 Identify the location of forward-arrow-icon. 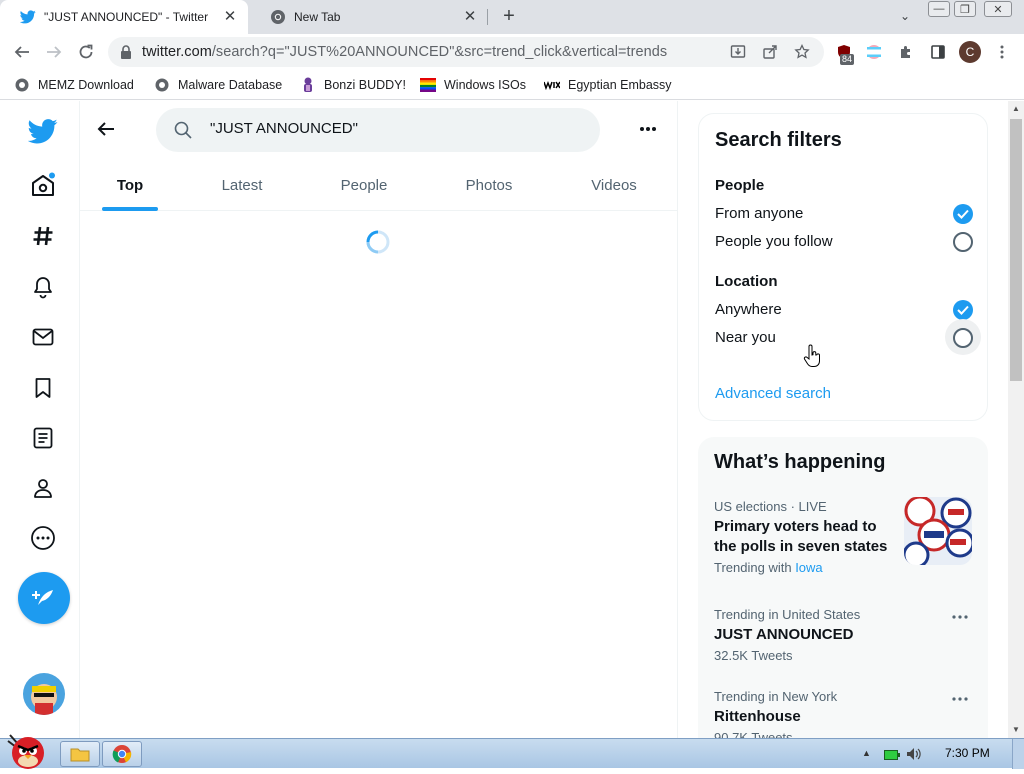
(54, 52).